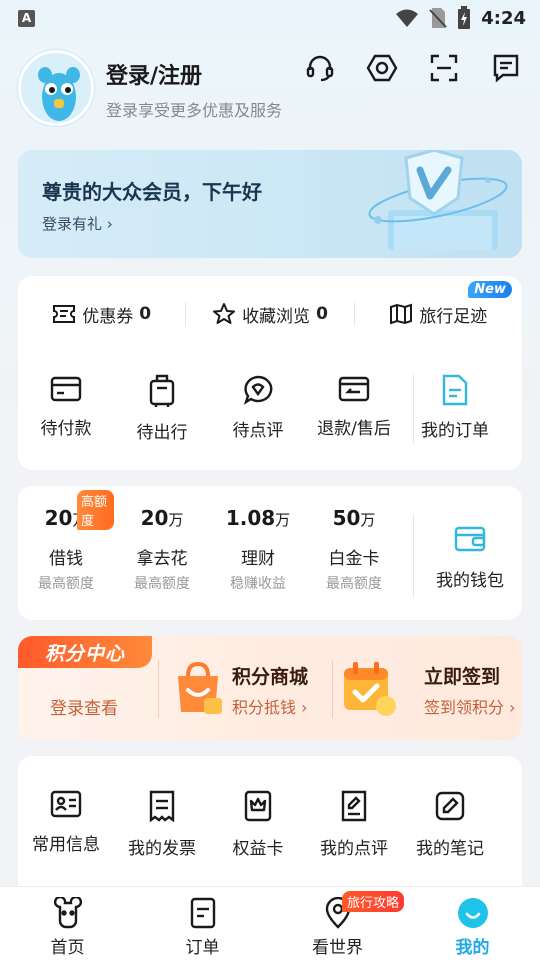 This screenshot has width=540, height=960. Describe the element at coordinates (354, 849) in the screenshot. I see `my-reviews-label: 我的点评` at that location.